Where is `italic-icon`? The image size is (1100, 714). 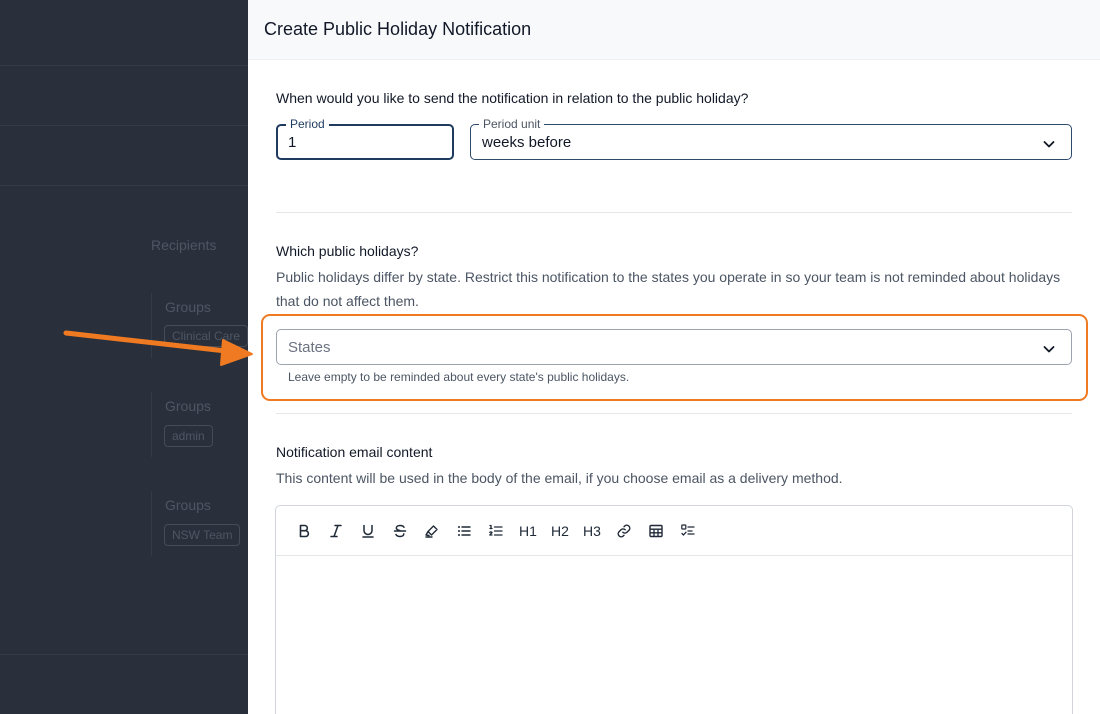
italic-icon is located at coordinates (336, 530).